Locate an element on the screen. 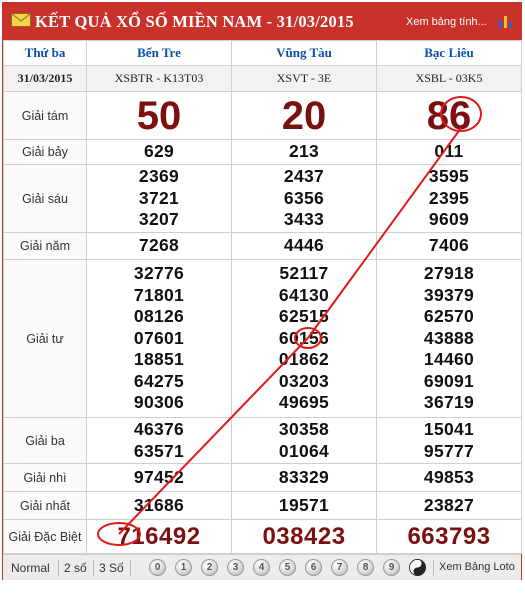  province-header-row: Thứ ba Bến Tre Vũng Tàu Bạc Liêu is located at coordinates (262, 53).